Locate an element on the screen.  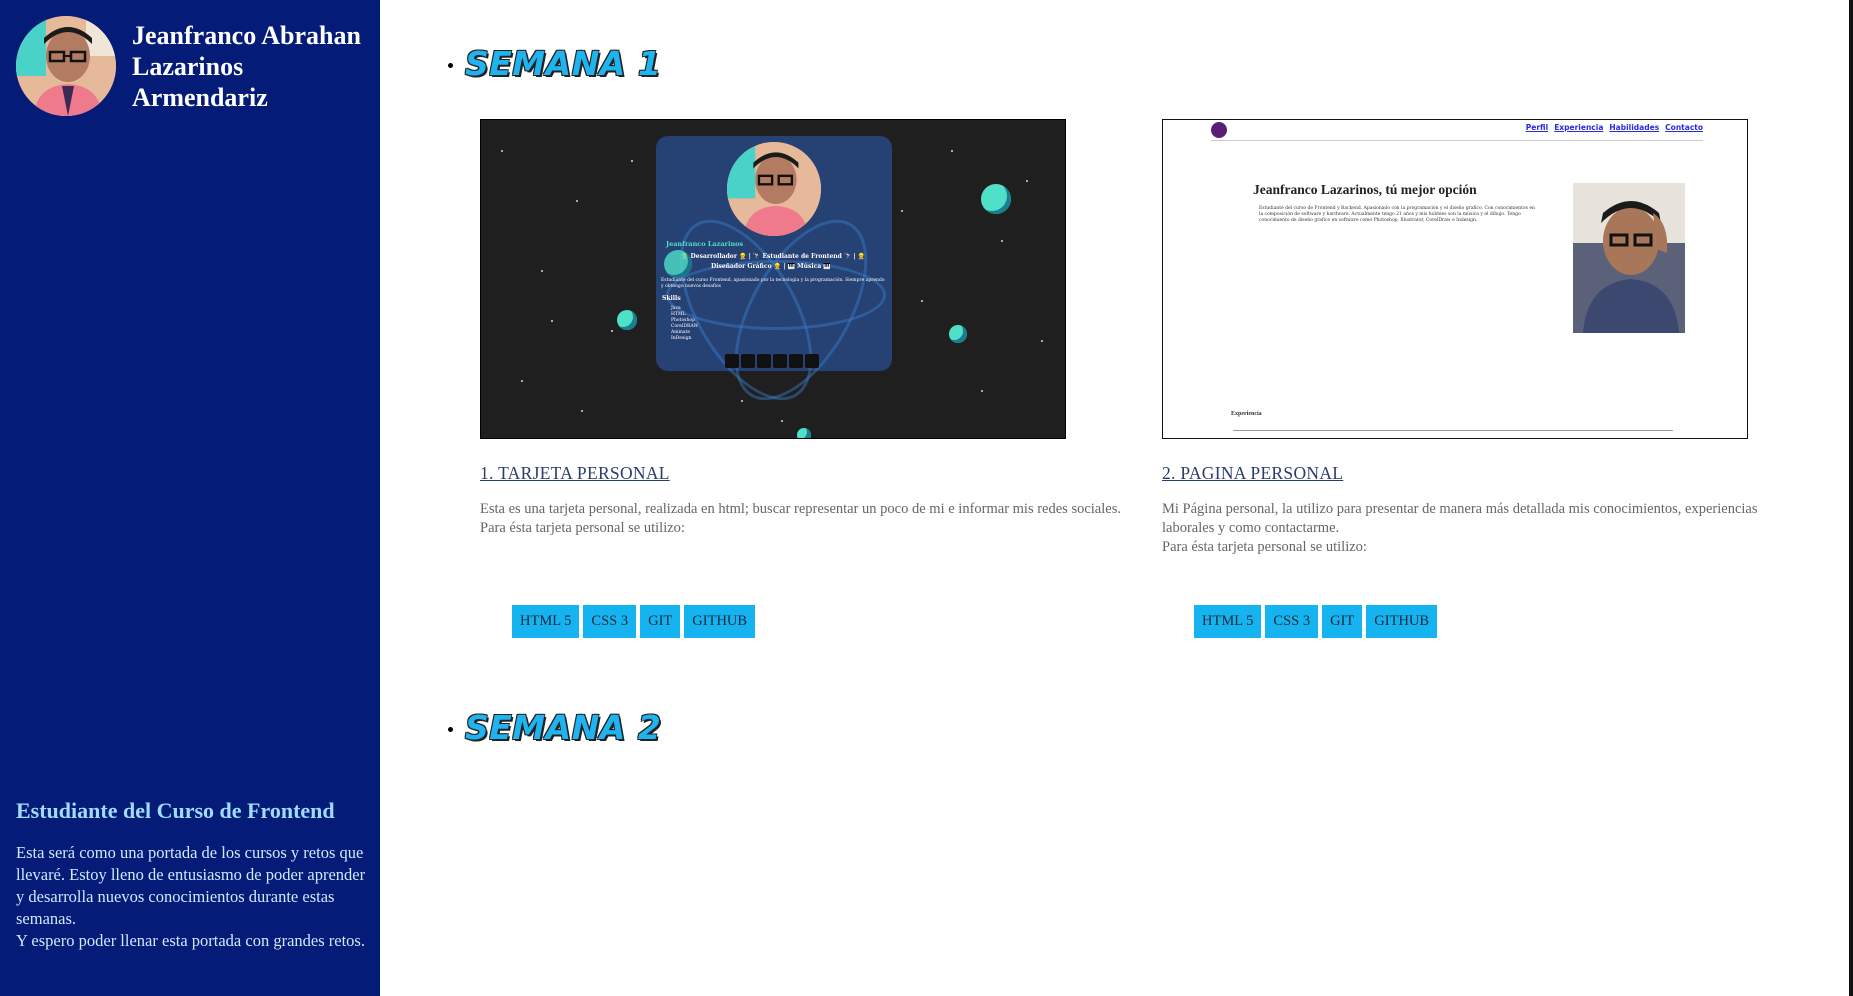
profile-header: Jeanfranco Abrahan Lazarinos Armendariz is located at coordinates (194, 66).